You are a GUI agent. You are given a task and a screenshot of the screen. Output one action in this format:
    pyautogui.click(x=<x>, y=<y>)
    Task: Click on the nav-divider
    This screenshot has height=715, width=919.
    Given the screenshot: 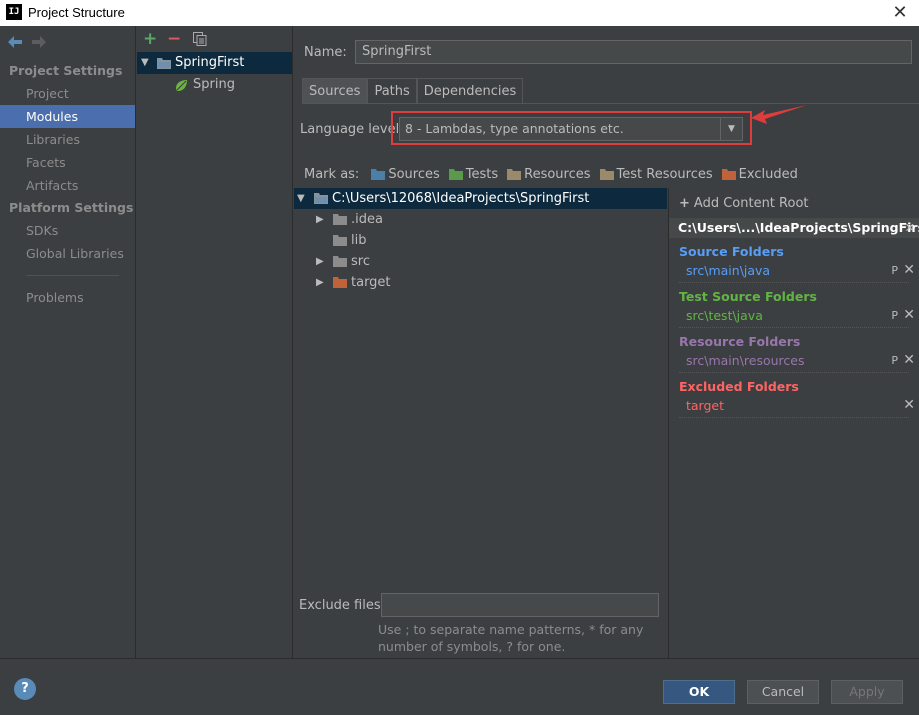 What is the action you would take?
    pyautogui.click(x=72, y=275)
    